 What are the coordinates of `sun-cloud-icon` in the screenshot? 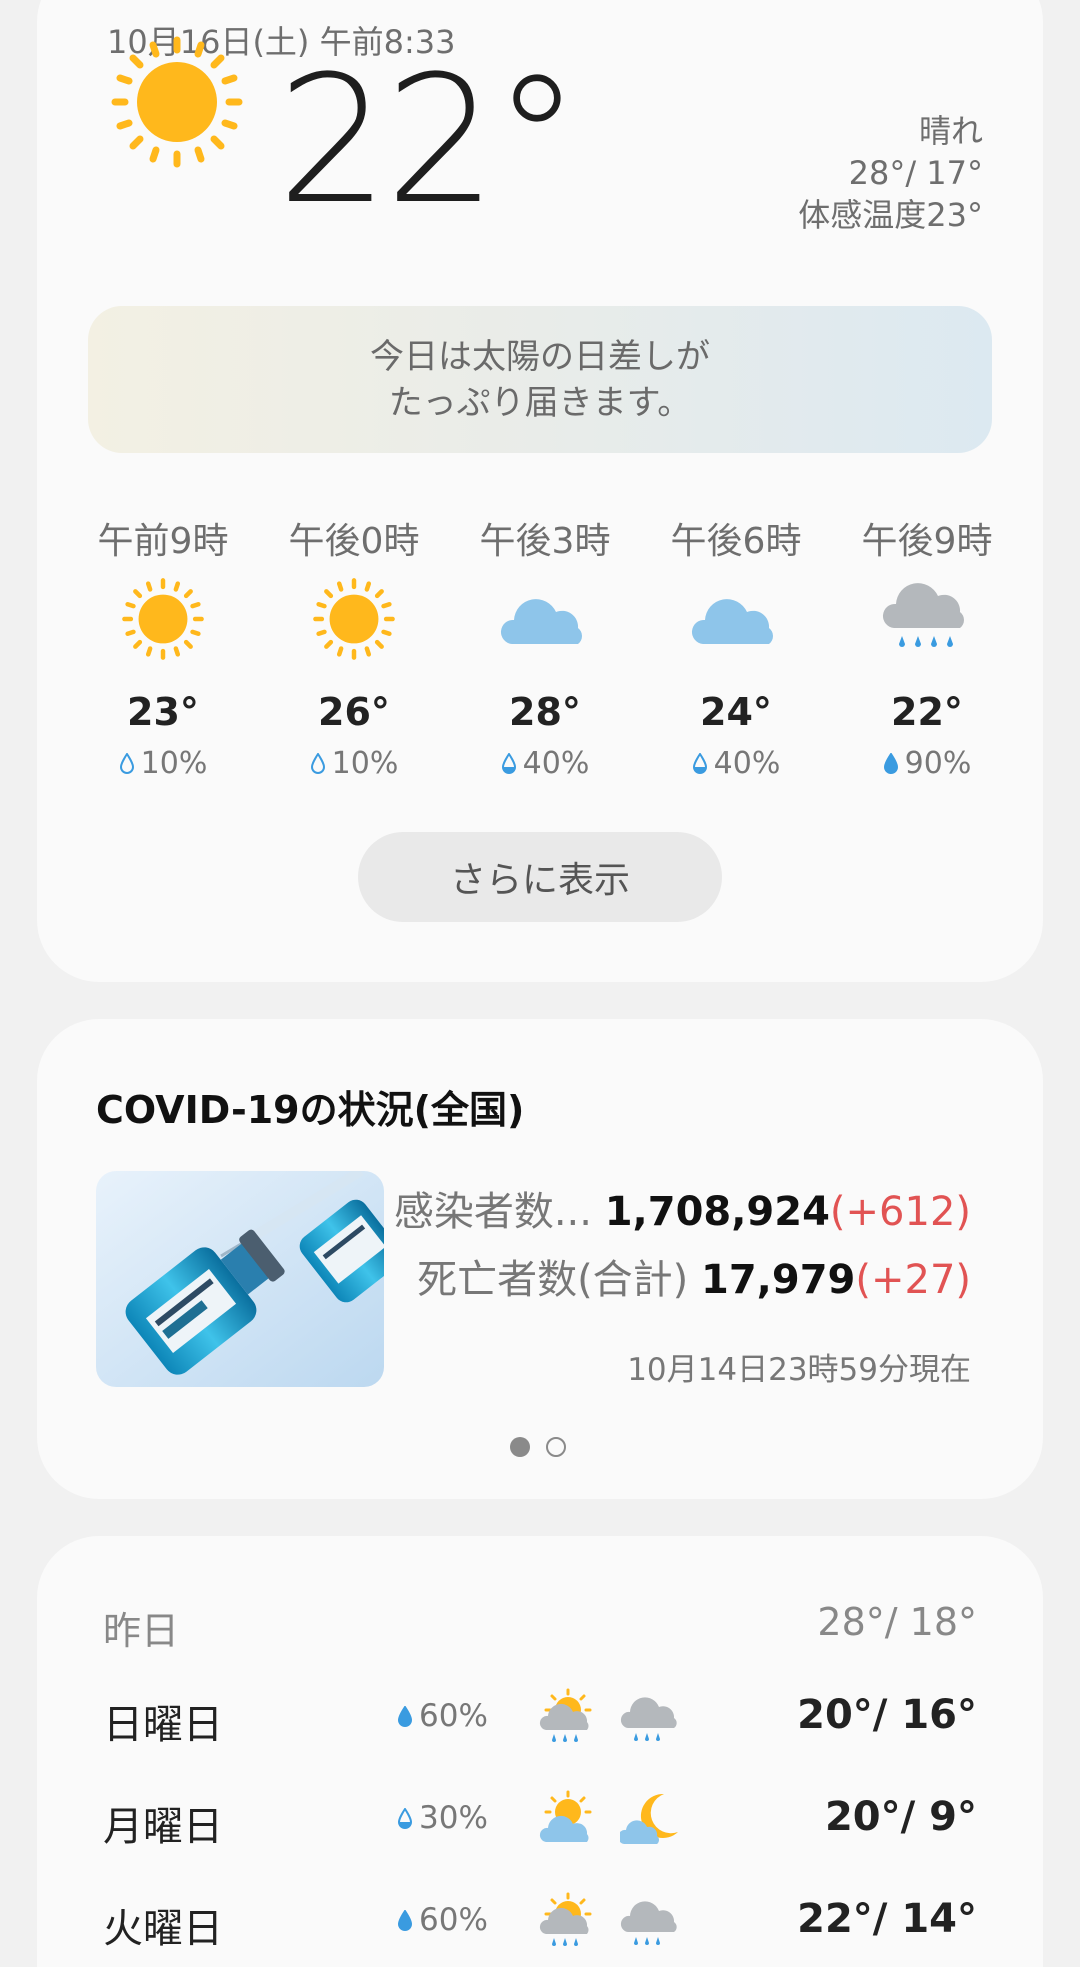 It's located at (569, 1819).